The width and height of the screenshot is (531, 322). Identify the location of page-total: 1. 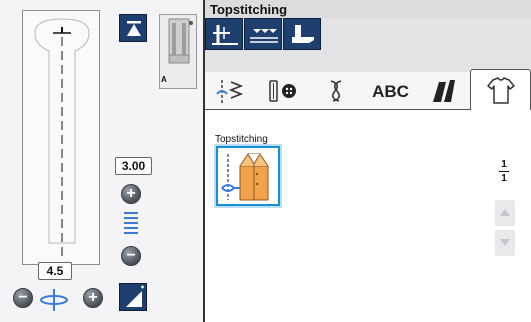
(504, 178).